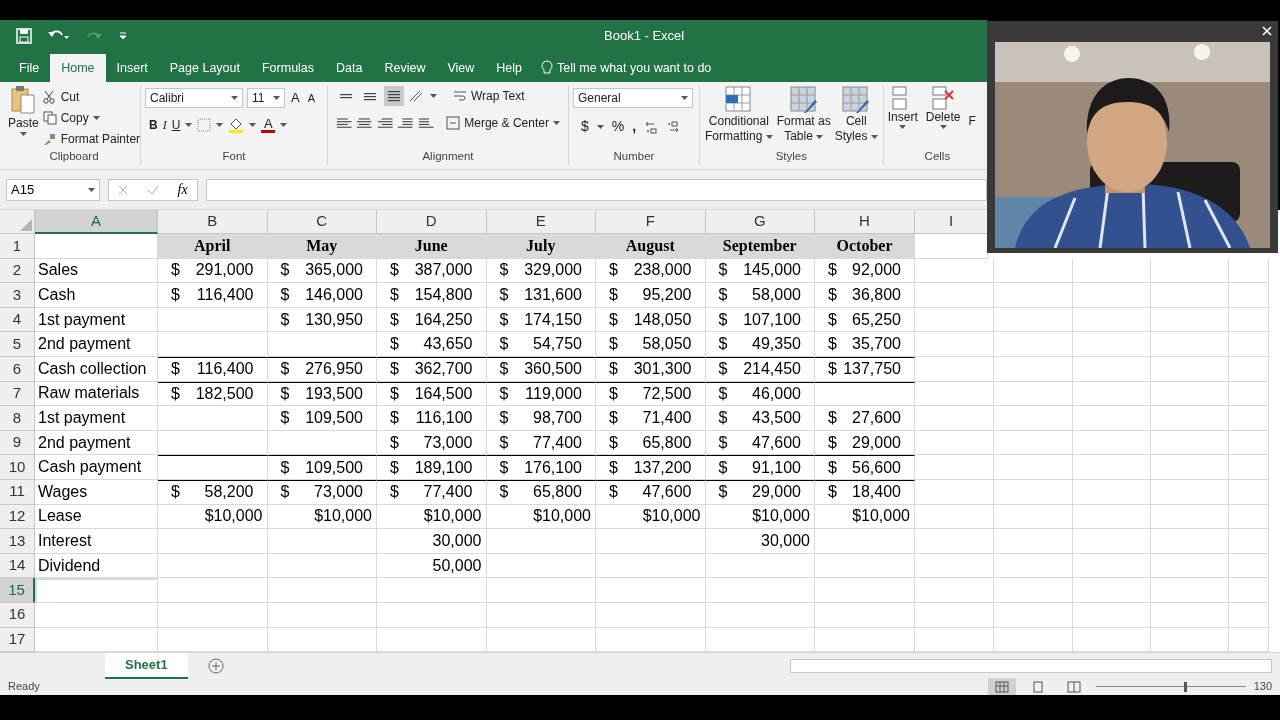  I want to click on row-header: 4, so click(17, 320).